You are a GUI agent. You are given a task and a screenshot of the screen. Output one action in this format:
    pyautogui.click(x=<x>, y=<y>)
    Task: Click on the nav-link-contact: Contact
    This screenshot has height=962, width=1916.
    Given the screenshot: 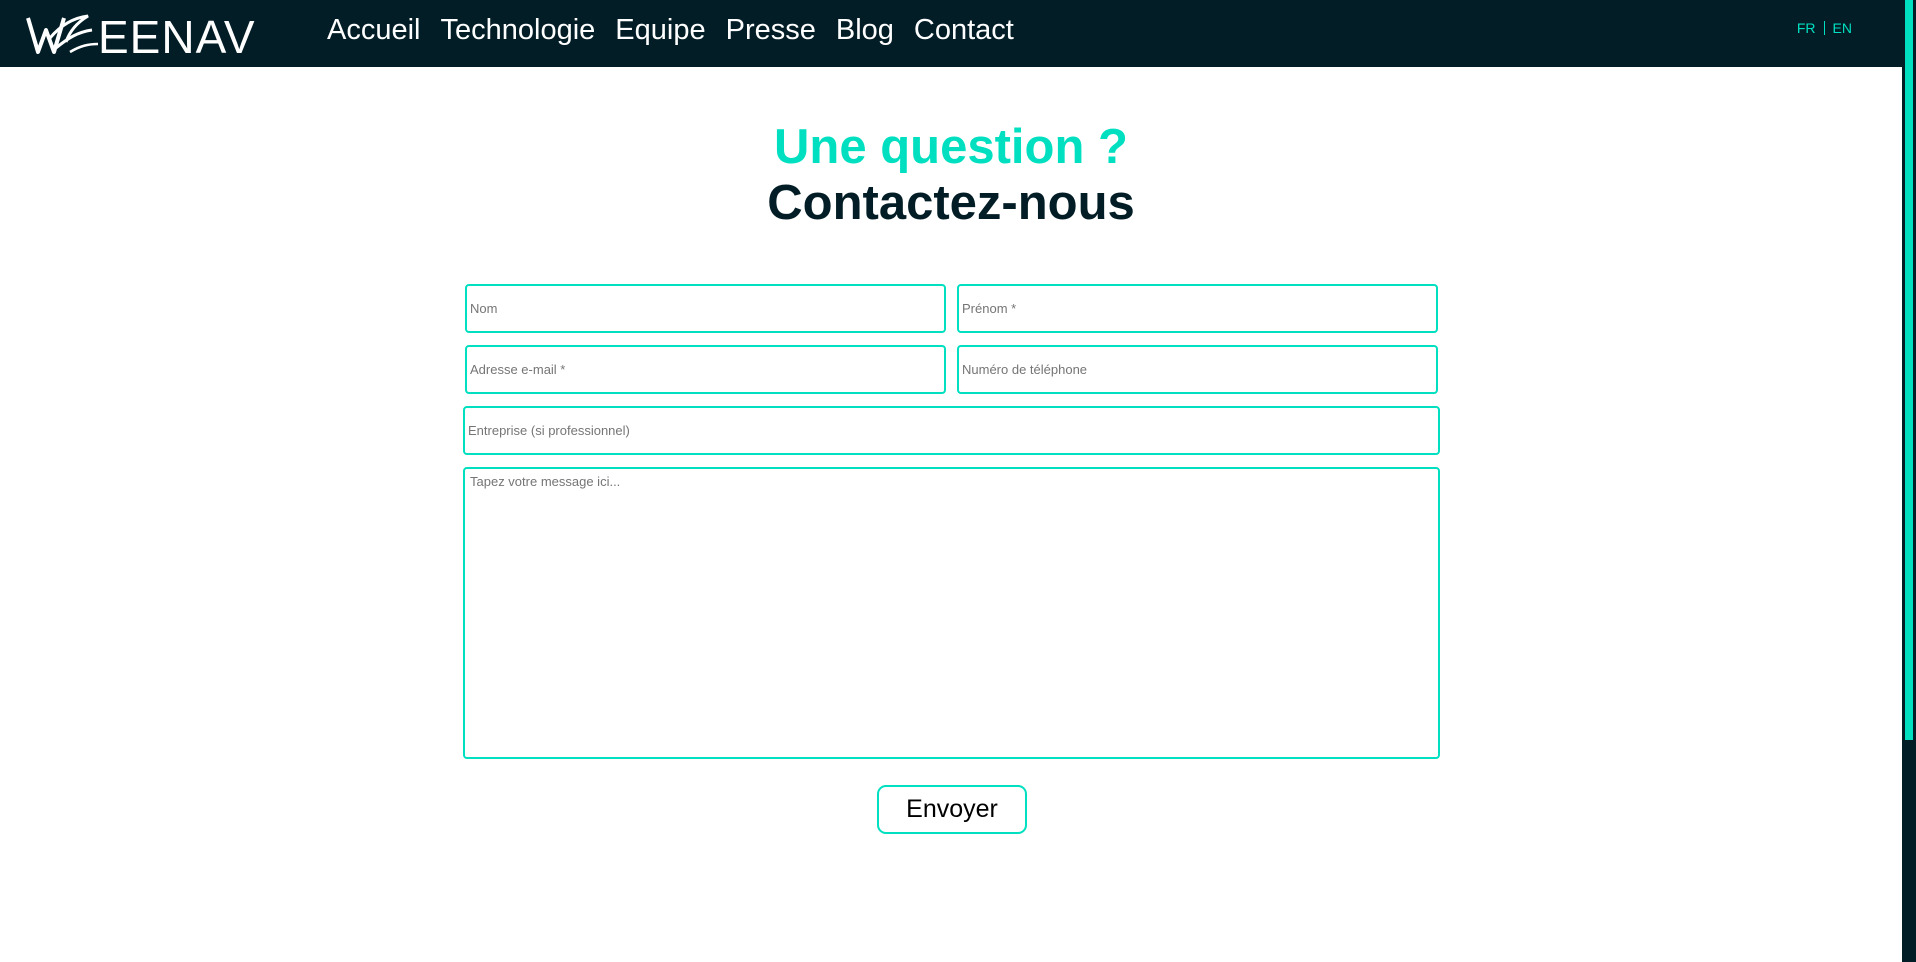 What is the action you would take?
    pyautogui.click(x=964, y=30)
    